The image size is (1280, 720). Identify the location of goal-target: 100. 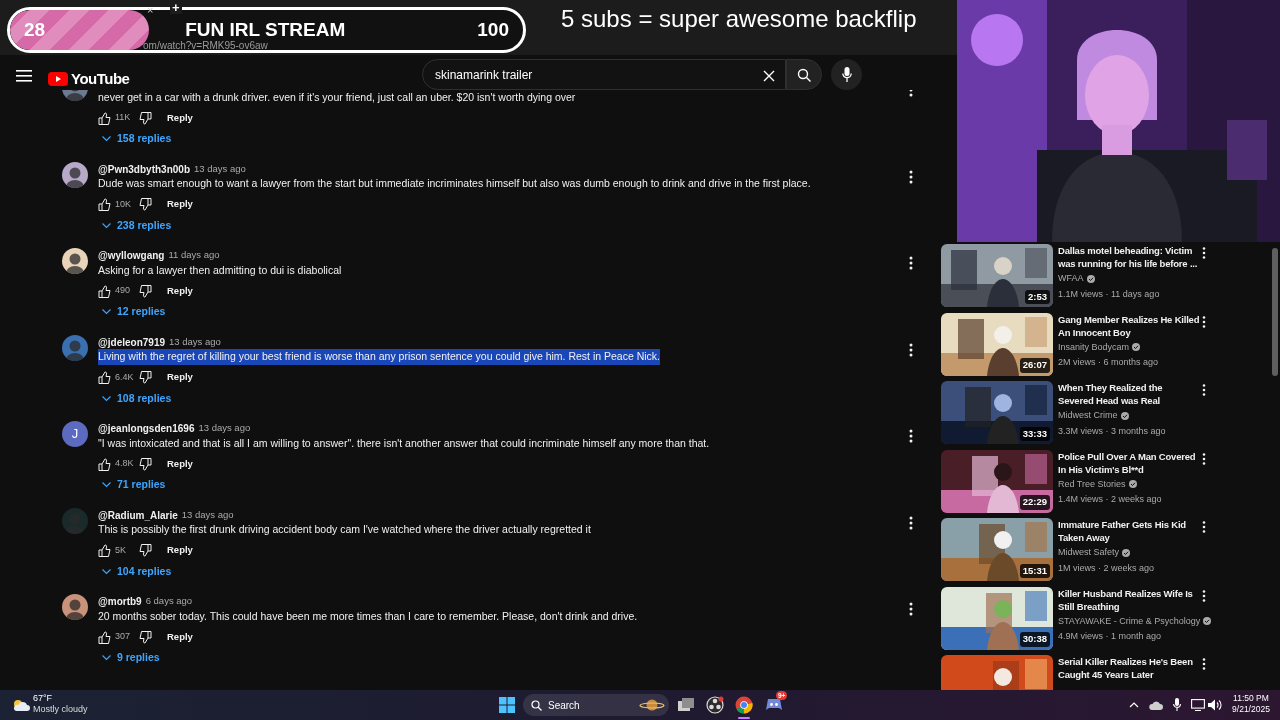
(493, 29).